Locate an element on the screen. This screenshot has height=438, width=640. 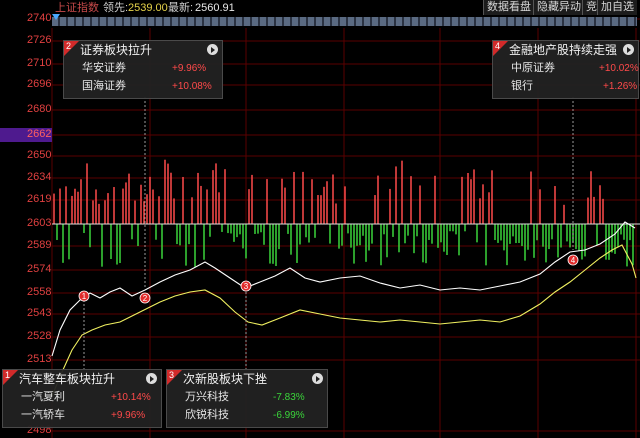
event-marker-icon: 3 is located at coordinates (246, 286).